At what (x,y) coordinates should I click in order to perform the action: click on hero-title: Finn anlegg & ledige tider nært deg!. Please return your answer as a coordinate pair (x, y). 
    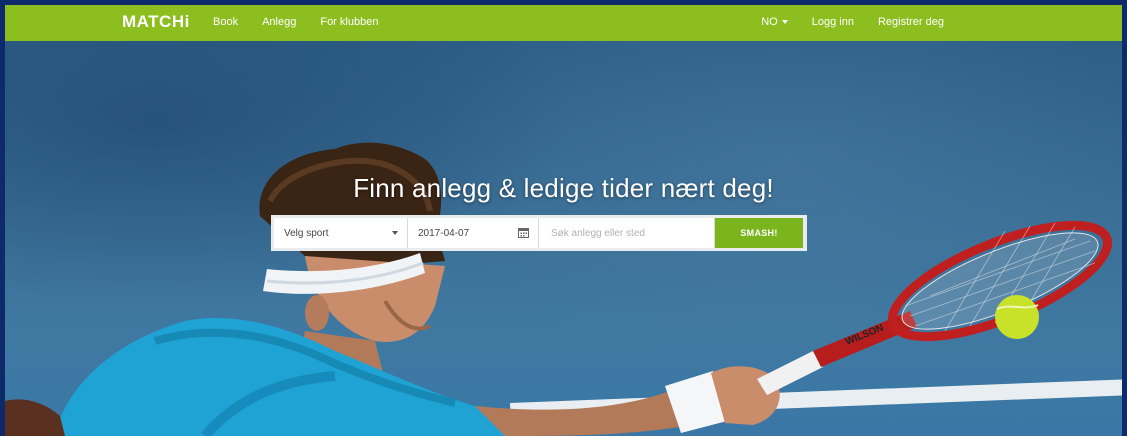
    Looking at the image, I should click on (563, 188).